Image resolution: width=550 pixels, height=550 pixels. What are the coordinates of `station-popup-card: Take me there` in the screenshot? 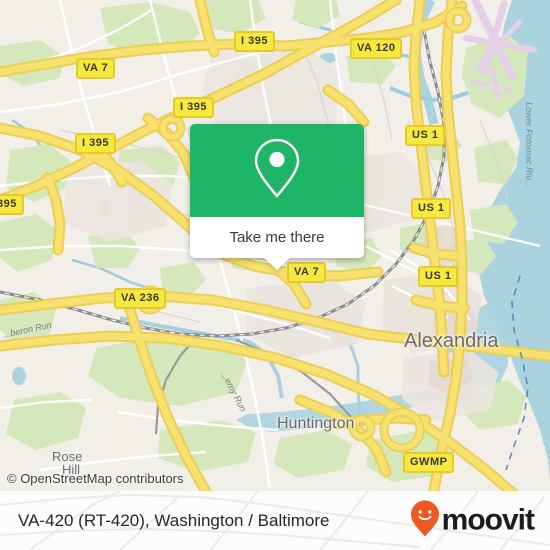 It's located at (277, 197).